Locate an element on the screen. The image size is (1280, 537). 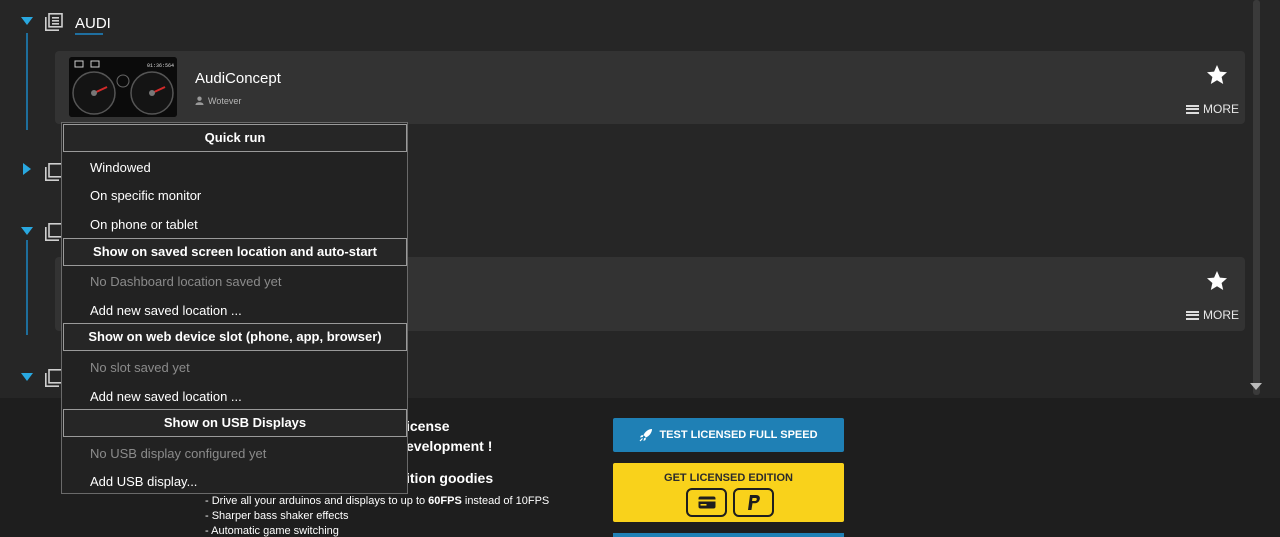
paypal-button is located at coordinates (753, 502).